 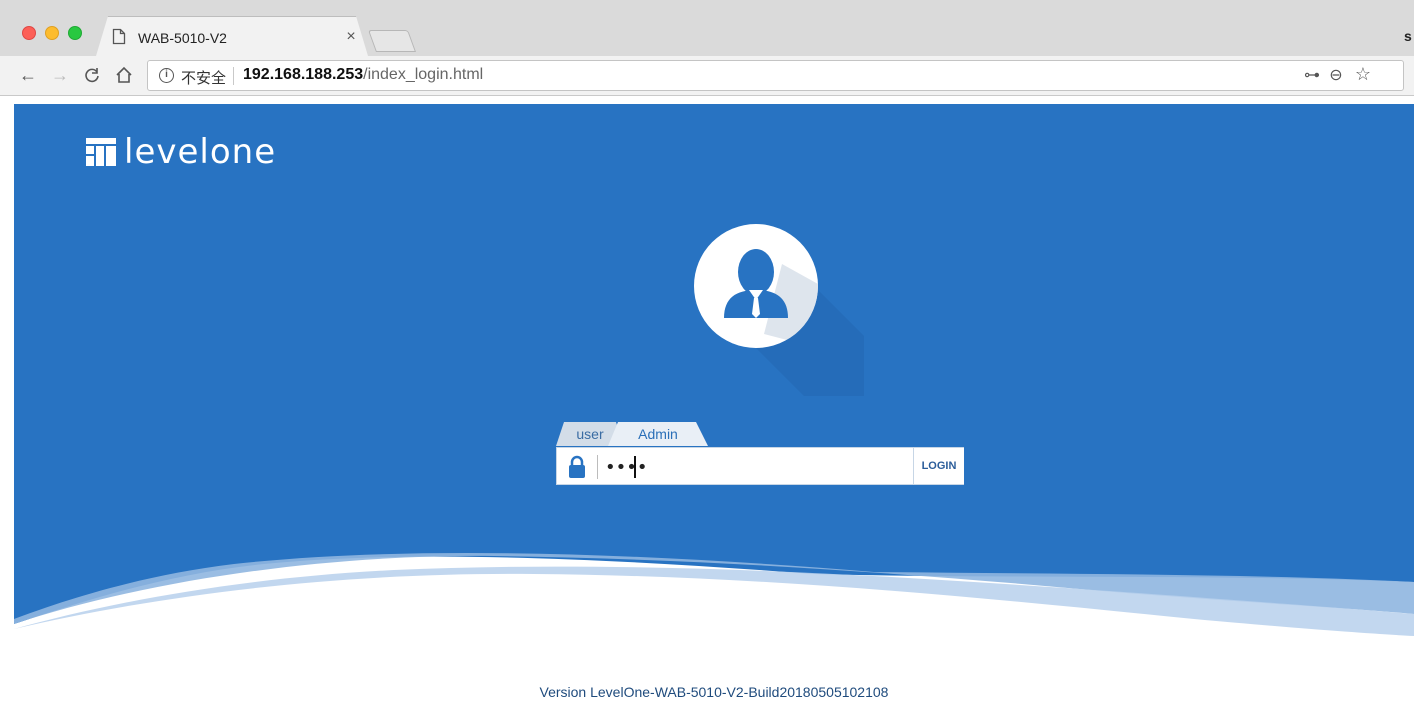 What do you see at coordinates (1363, 74) in the screenshot?
I see `bookmark-star-icon: ☆` at bounding box center [1363, 74].